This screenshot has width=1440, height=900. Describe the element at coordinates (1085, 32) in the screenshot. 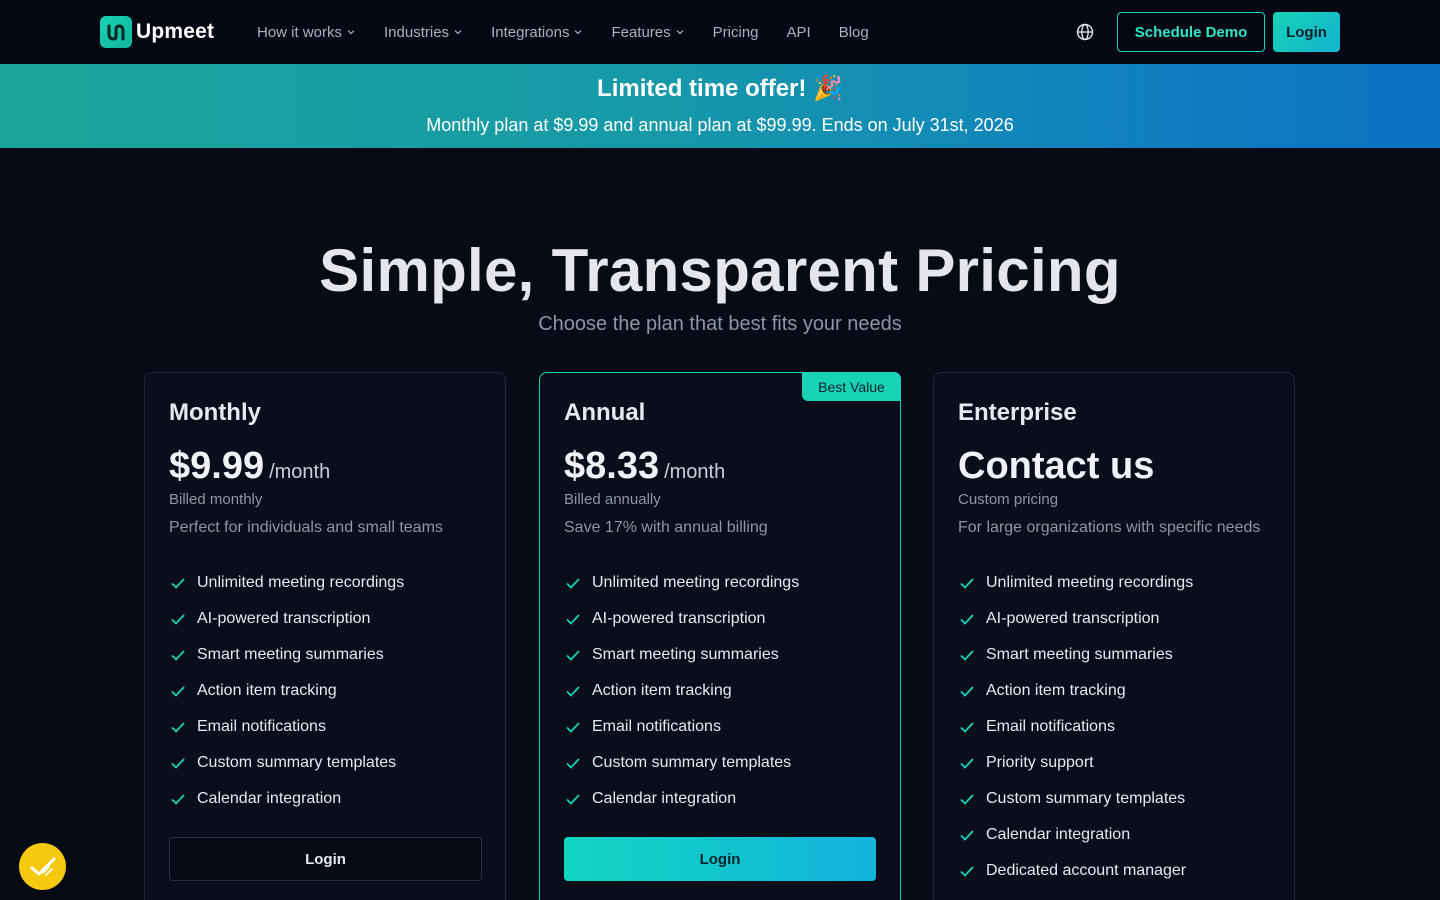

I see `globe-icon` at that location.